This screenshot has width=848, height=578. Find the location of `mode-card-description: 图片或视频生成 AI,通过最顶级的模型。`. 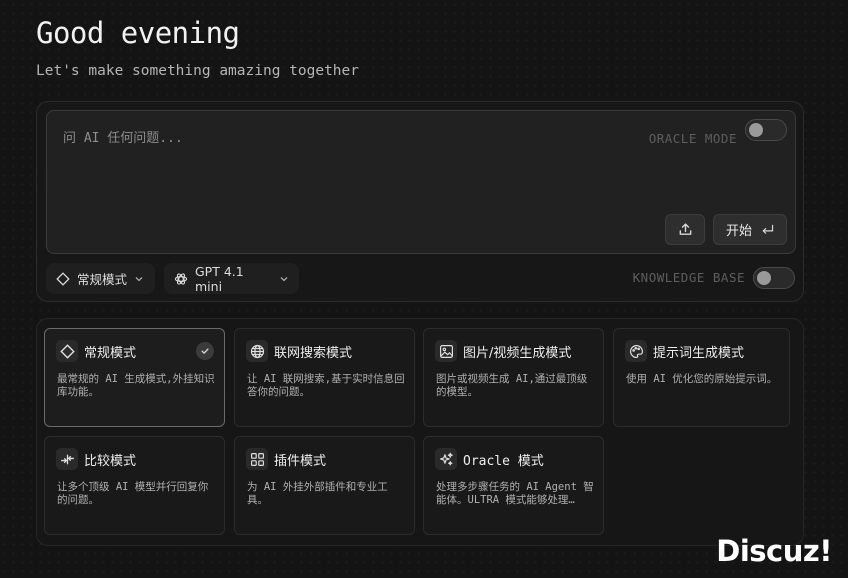

mode-card-description: 图片或视频生成 AI,通过最顶级的模型。 is located at coordinates (512, 385).